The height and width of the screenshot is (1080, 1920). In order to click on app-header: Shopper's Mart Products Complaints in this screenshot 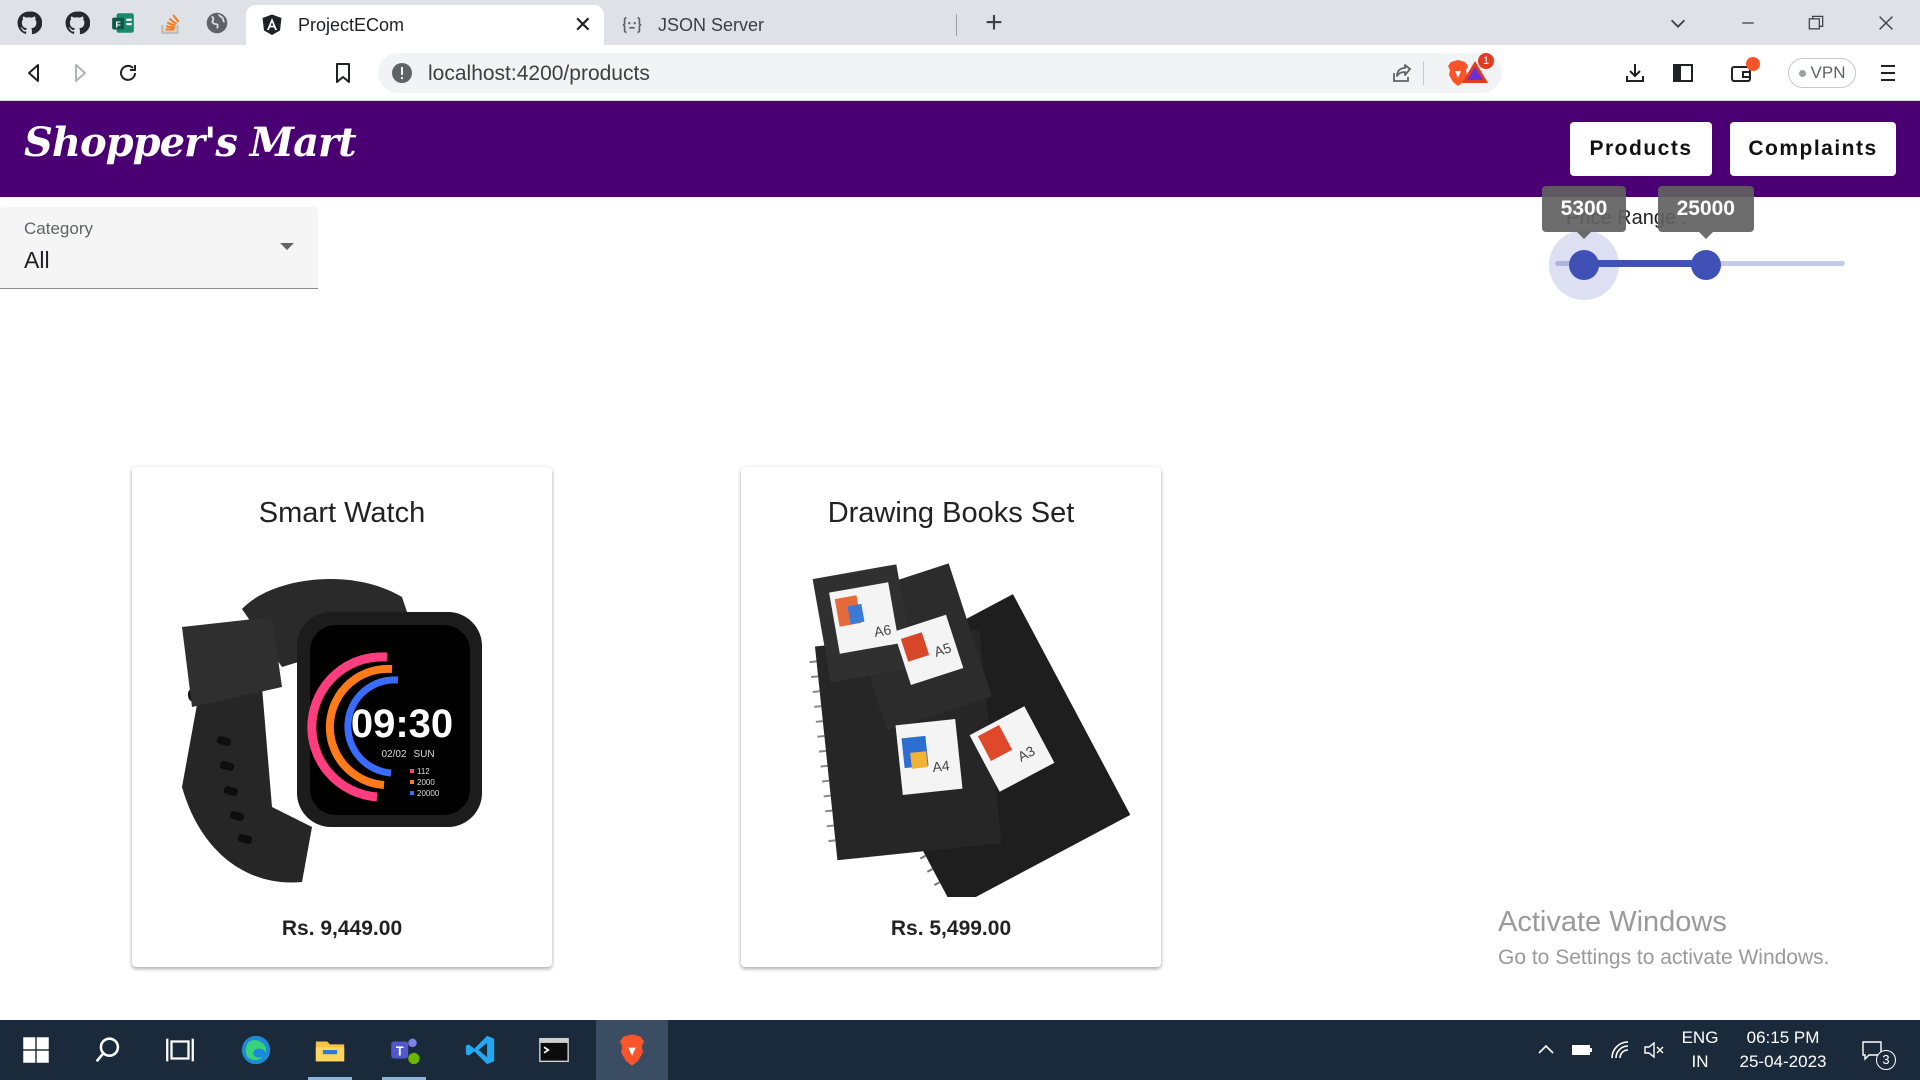, I will do `click(960, 149)`.